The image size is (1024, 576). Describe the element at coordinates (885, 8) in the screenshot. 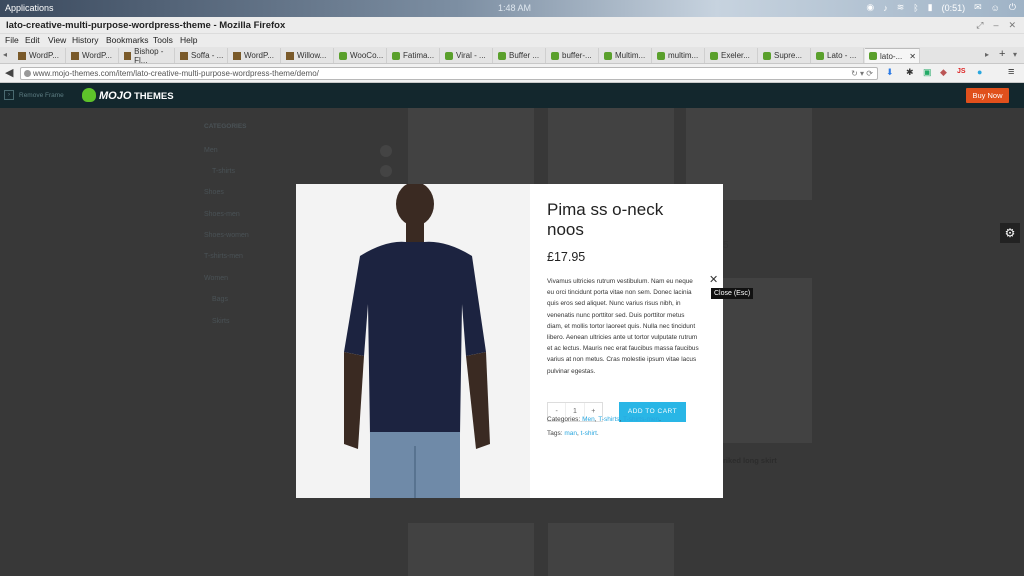

I see `volume-icon: ♪` at that location.